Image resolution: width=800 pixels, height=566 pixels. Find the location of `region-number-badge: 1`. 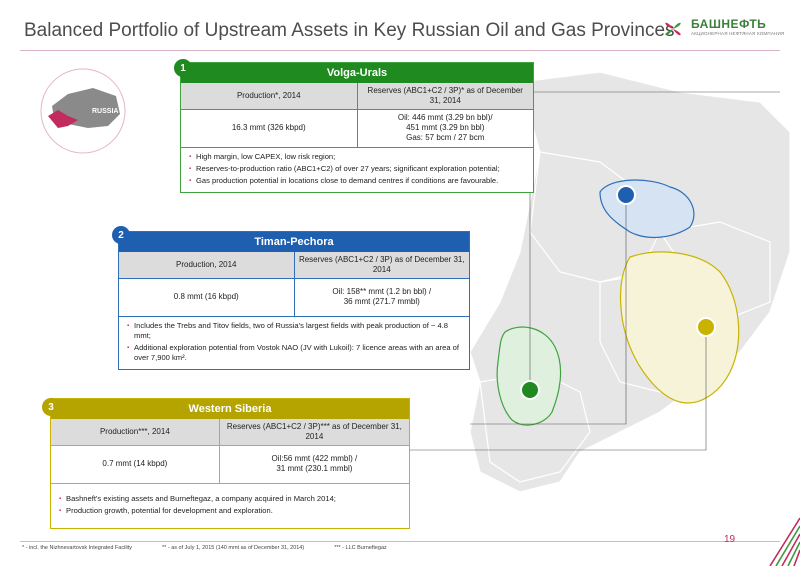

region-number-badge: 1 is located at coordinates (183, 68).